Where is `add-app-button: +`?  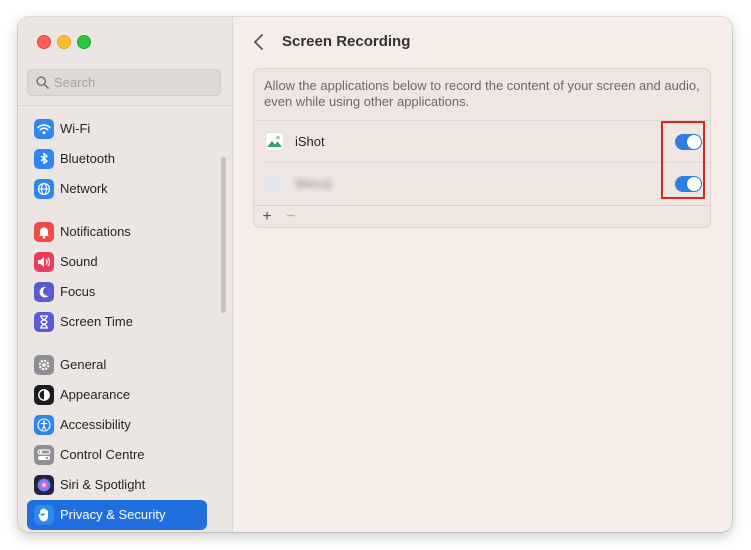
add-app-button: + is located at coordinates (267, 217).